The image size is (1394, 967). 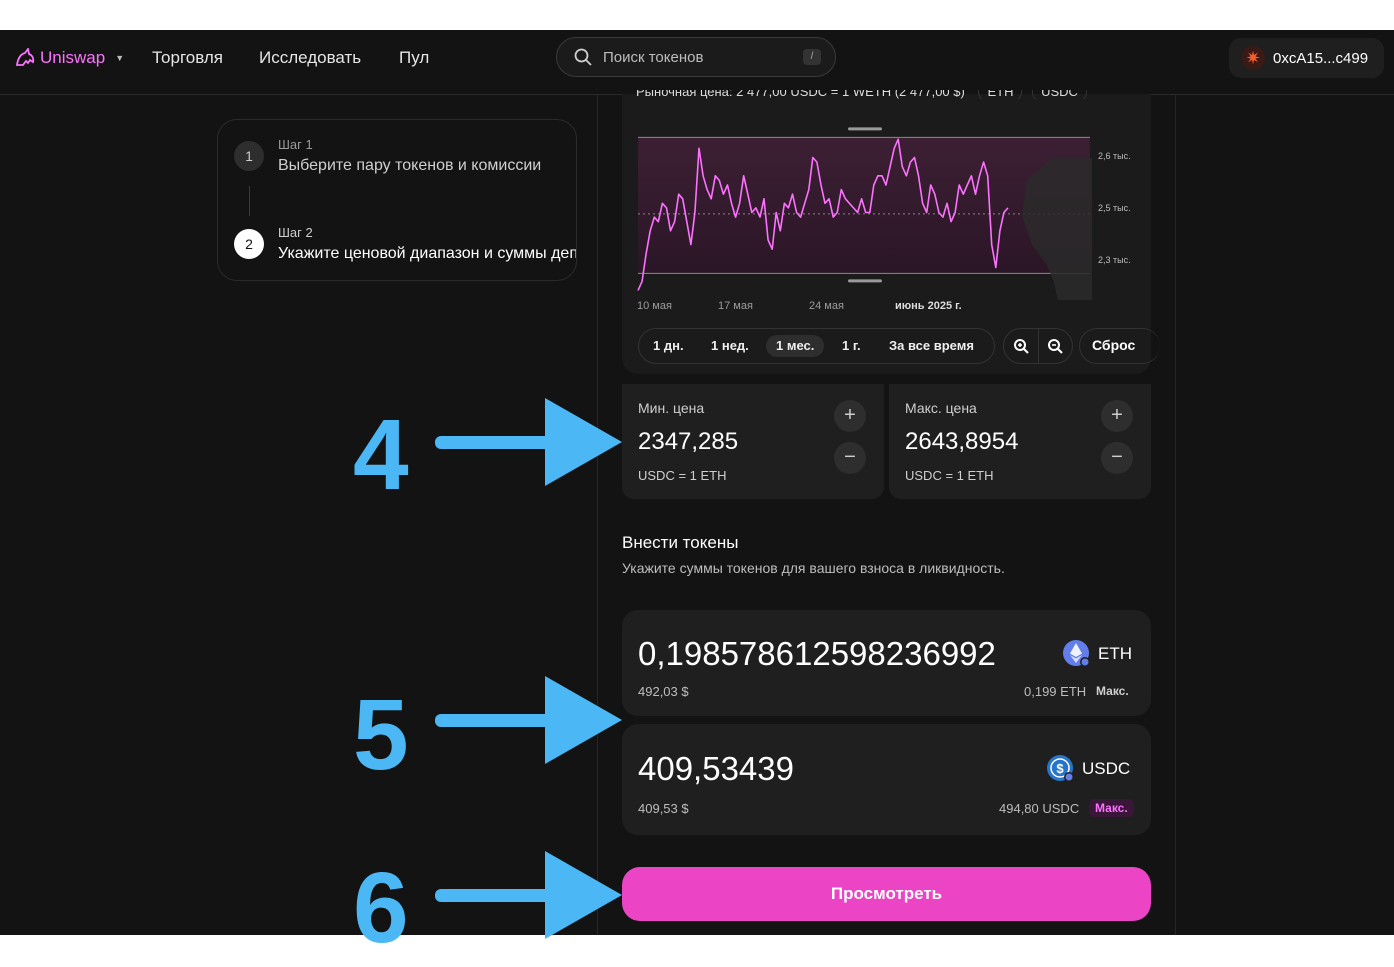 I want to click on usdc-amount-input: 409,53439, so click(x=716, y=769).